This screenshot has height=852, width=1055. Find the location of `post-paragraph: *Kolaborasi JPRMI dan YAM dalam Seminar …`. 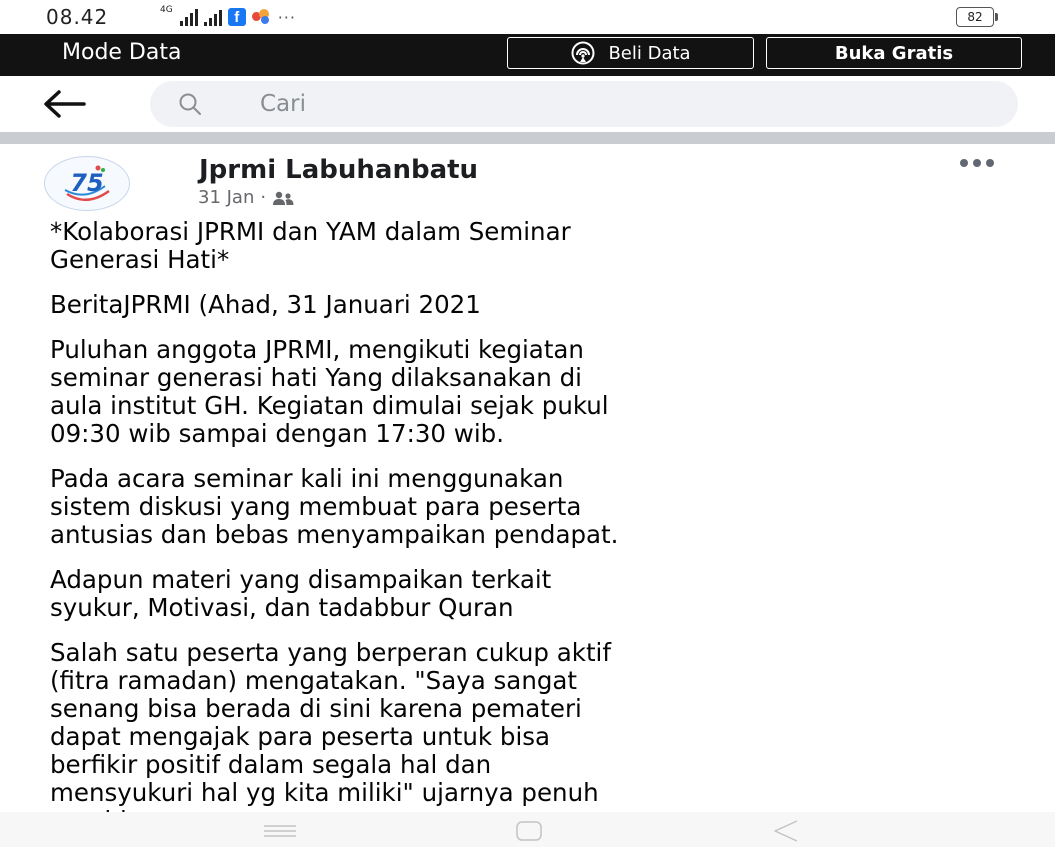

post-paragraph: *Kolaborasi JPRMI dan YAM dalam Seminar … is located at coordinates (310, 245).